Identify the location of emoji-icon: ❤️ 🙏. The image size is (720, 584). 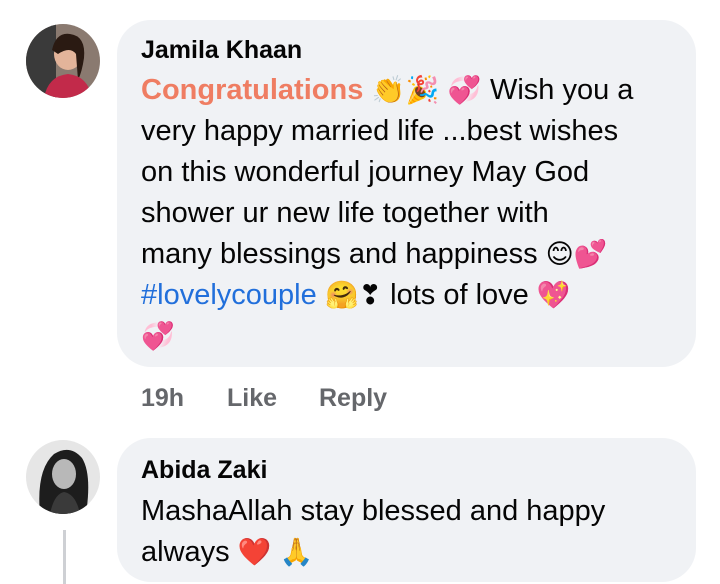
(275, 552).